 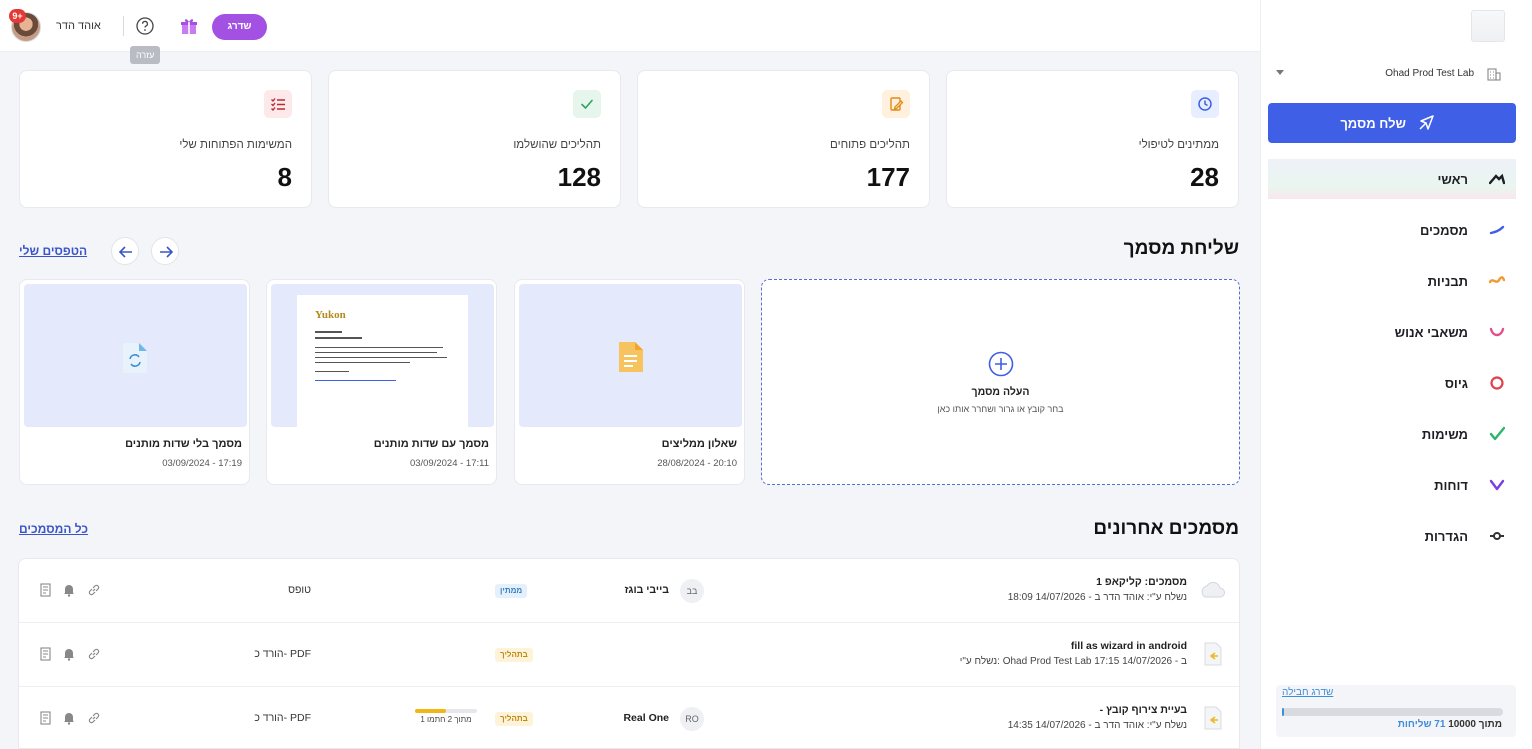 What do you see at coordinates (1141, 582) in the screenshot?
I see `document-title: 1 מסמכים: קליקאפ` at bounding box center [1141, 582].